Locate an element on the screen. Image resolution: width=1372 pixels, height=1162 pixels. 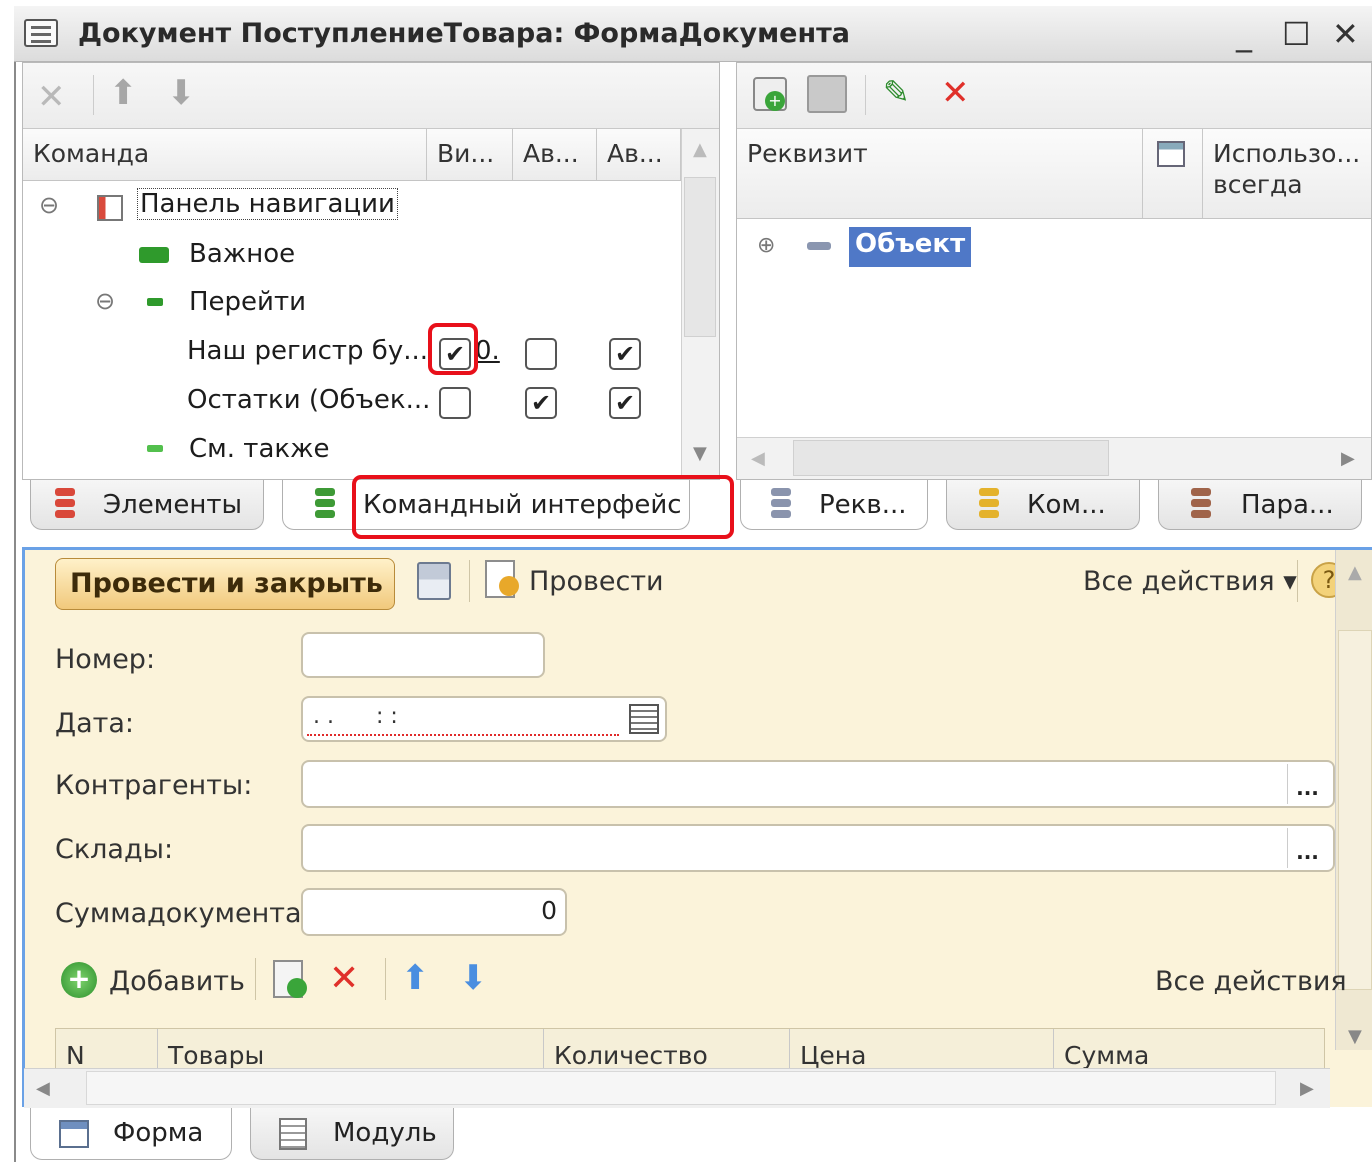
col-use-always: Использо... всегда is located at coordinates (1287, 173).